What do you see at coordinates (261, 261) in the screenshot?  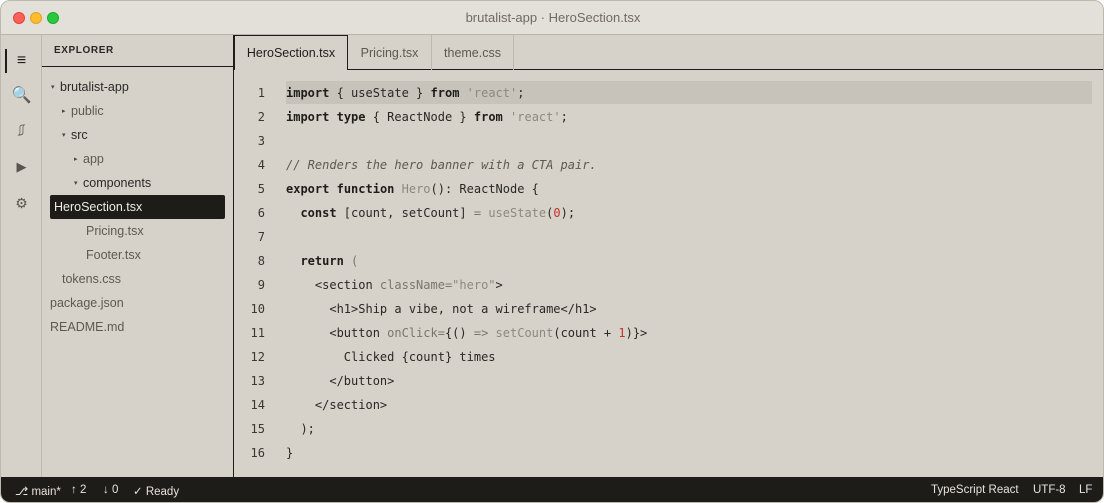 I see `line-number: 8` at bounding box center [261, 261].